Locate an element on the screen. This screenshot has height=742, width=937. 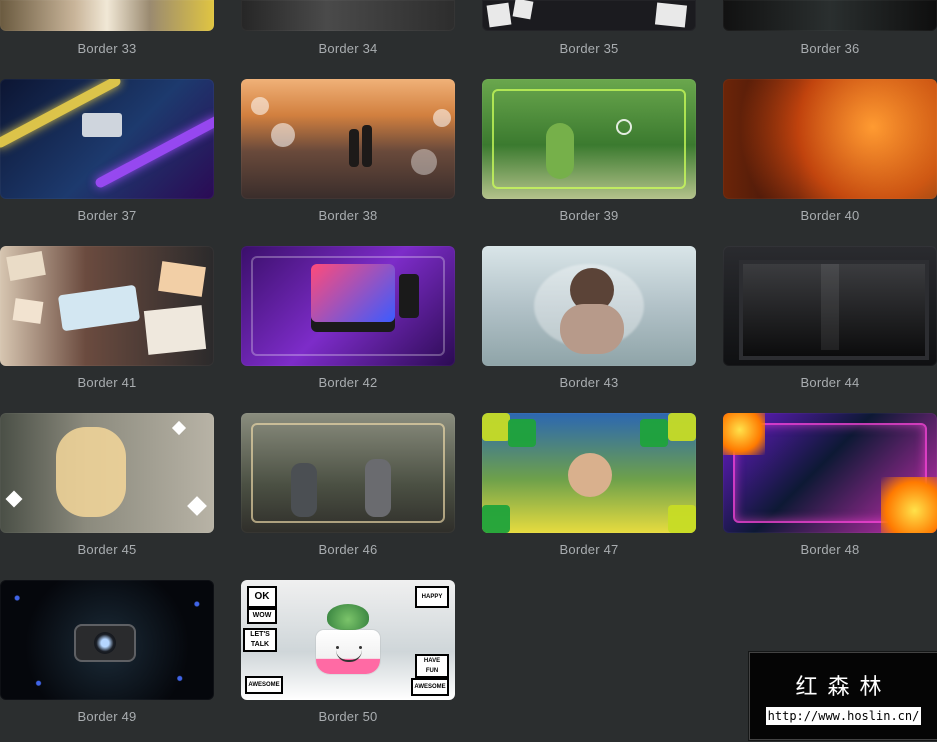
border-label: Border 36 is located at coordinates (830, 48).